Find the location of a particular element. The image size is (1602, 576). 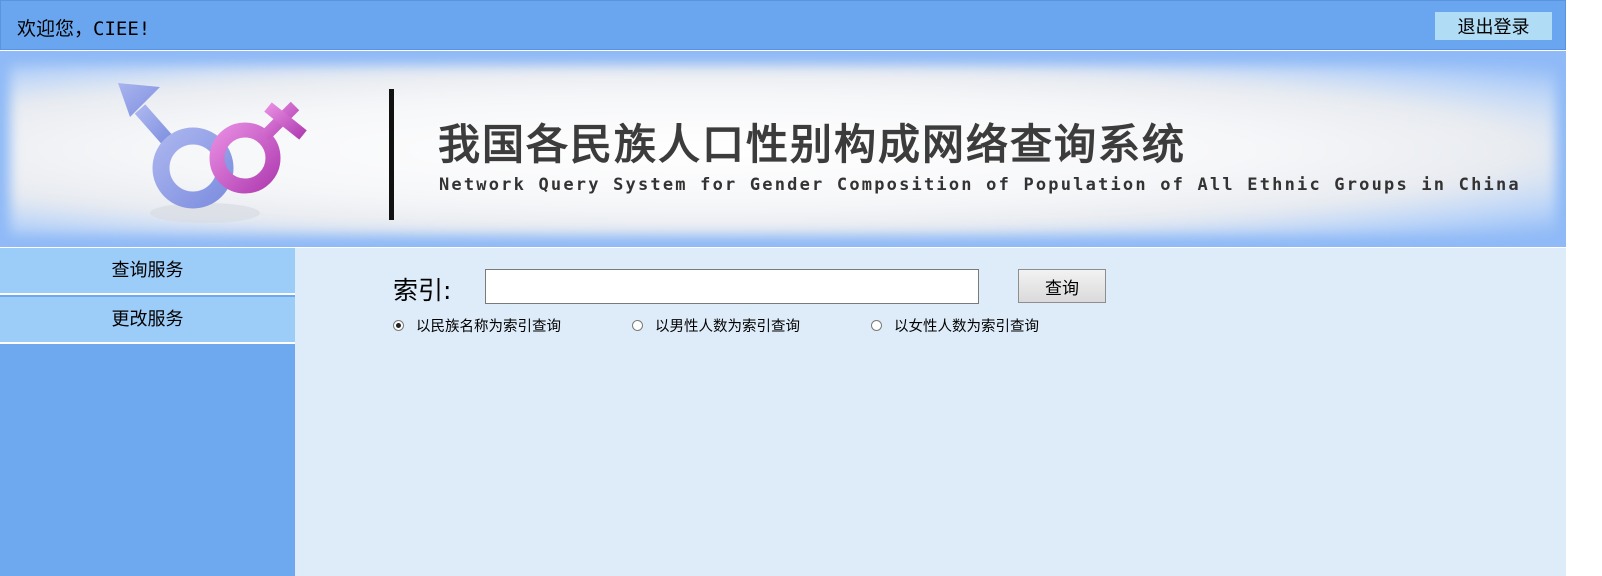

welcome-text: 欢迎您，CIEE! is located at coordinates (84, 29).